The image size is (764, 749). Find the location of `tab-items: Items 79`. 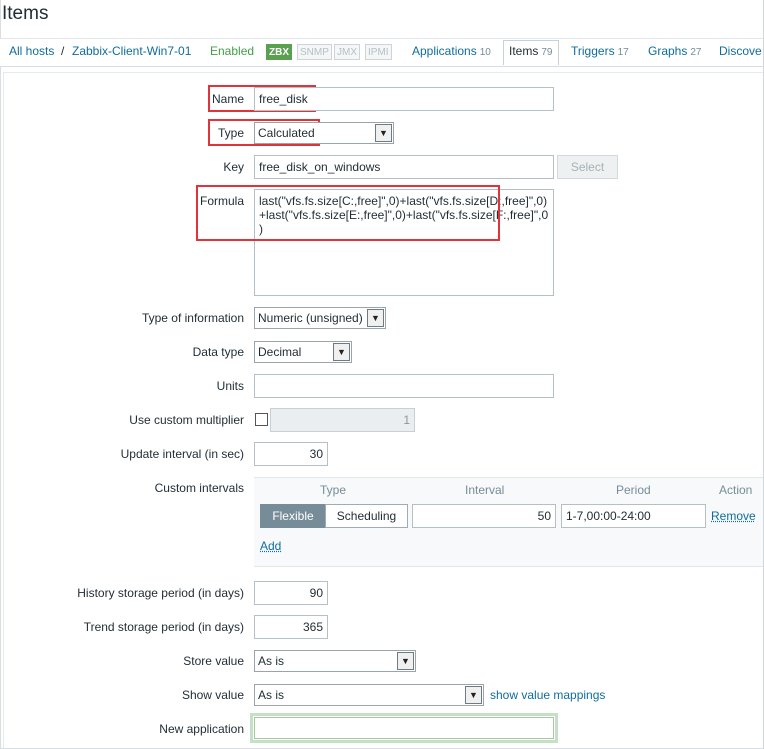

tab-items: Items 79 is located at coordinates (530, 51).